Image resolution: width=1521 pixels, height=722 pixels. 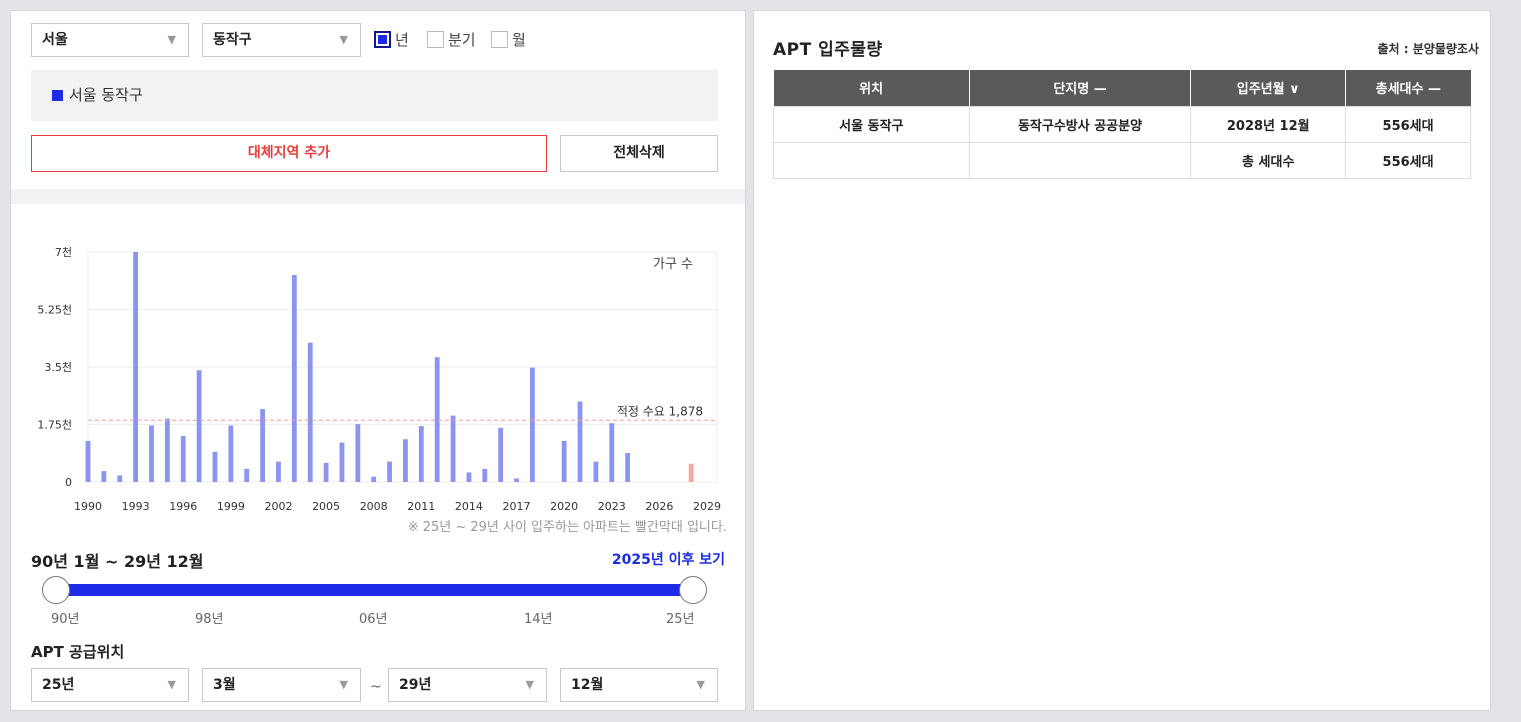 I want to click on from-month-value: 3월, so click(x=224, y=685).